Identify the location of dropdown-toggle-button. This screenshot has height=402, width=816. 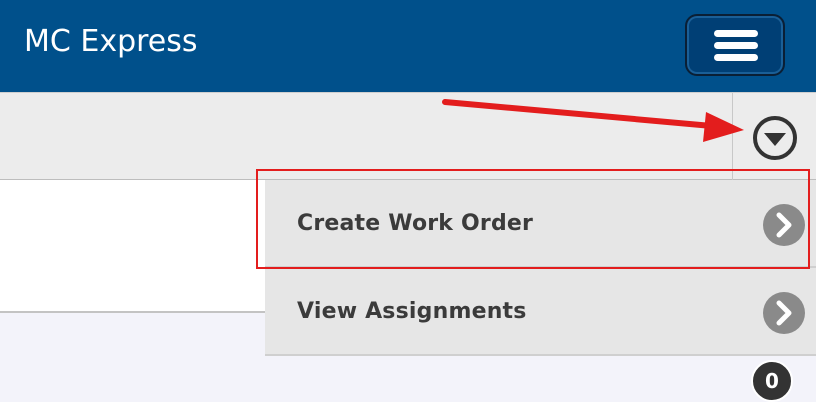
(775, 138).